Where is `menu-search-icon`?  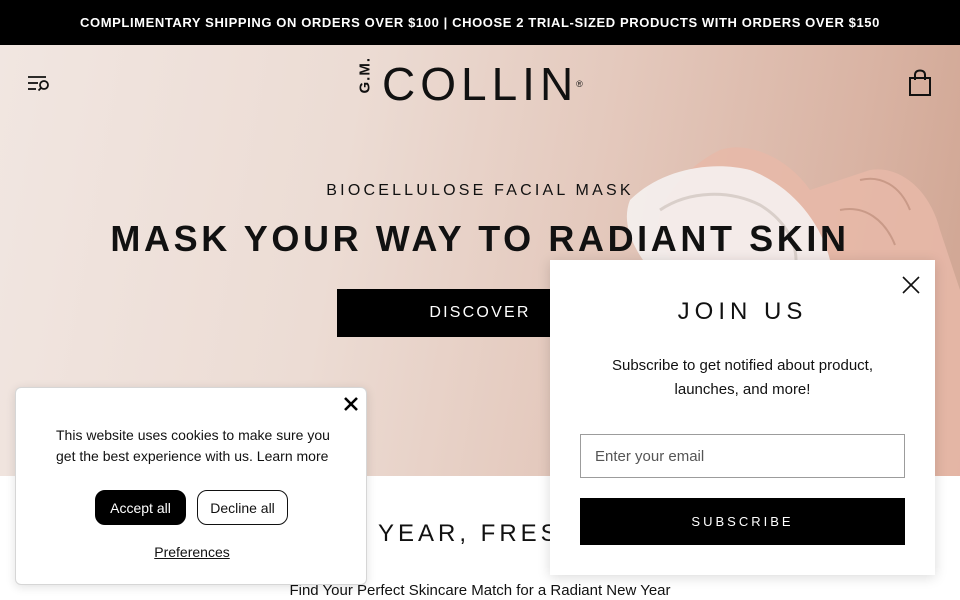
menu-search-icon is located at coordinates (40, 83).